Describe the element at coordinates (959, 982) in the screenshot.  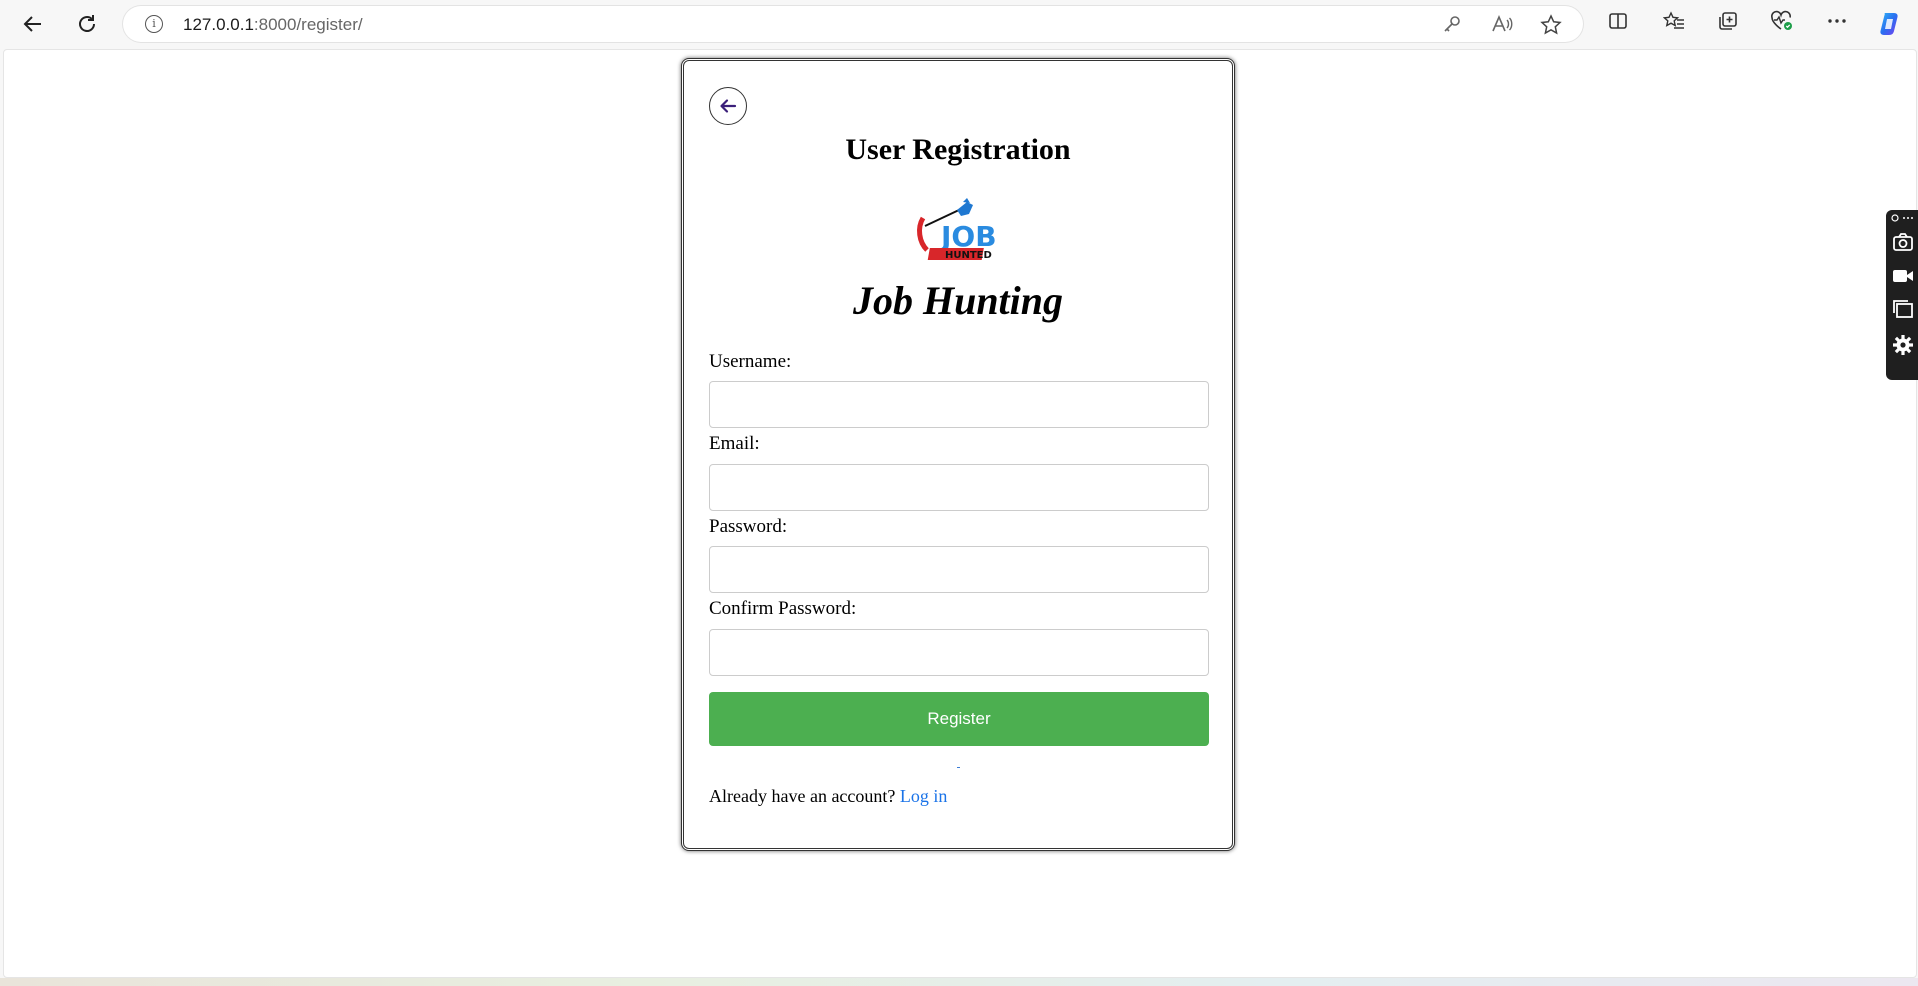
I see `window-bottom-edge` at that location.